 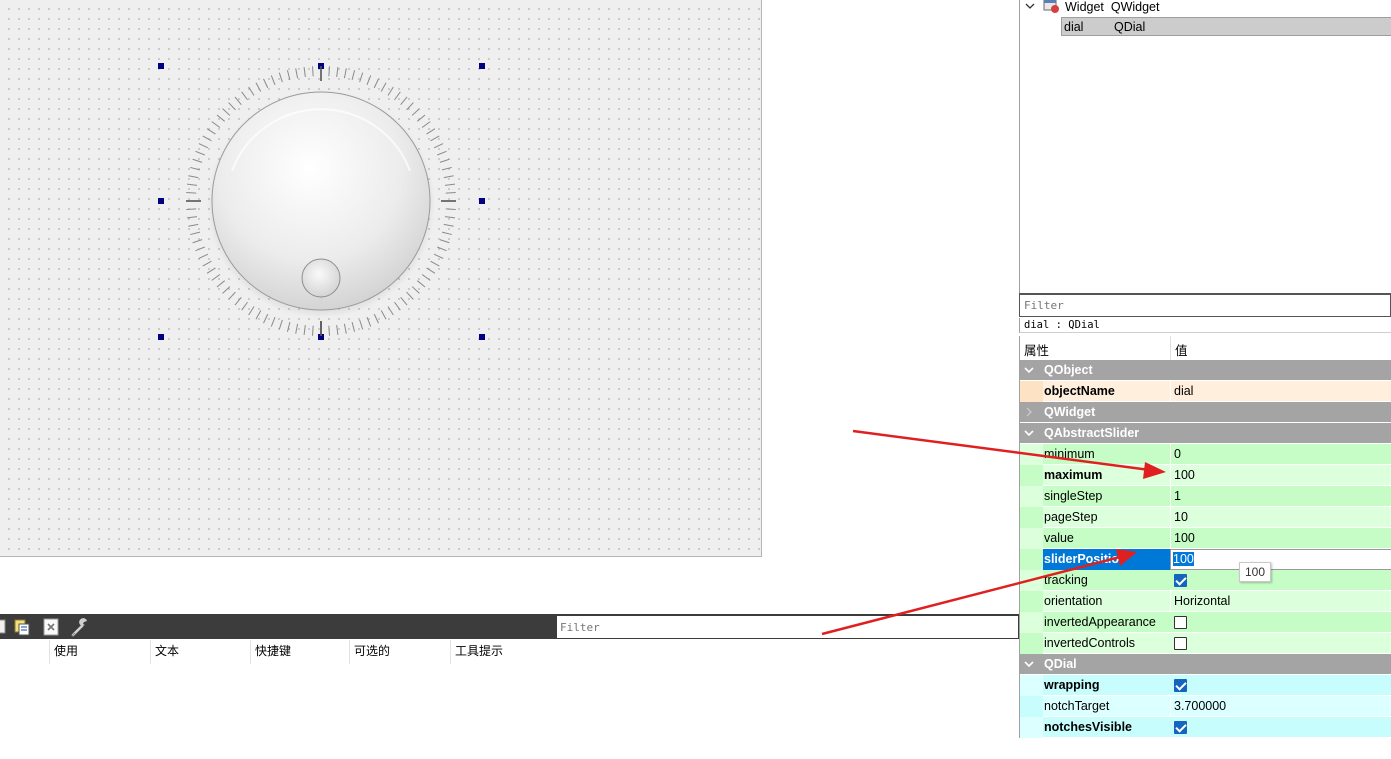 What do you see at coordinates (1180, 727) in the screenshot?
I see `notchesvisible-checkbox` at bounding box center [1180, 727].